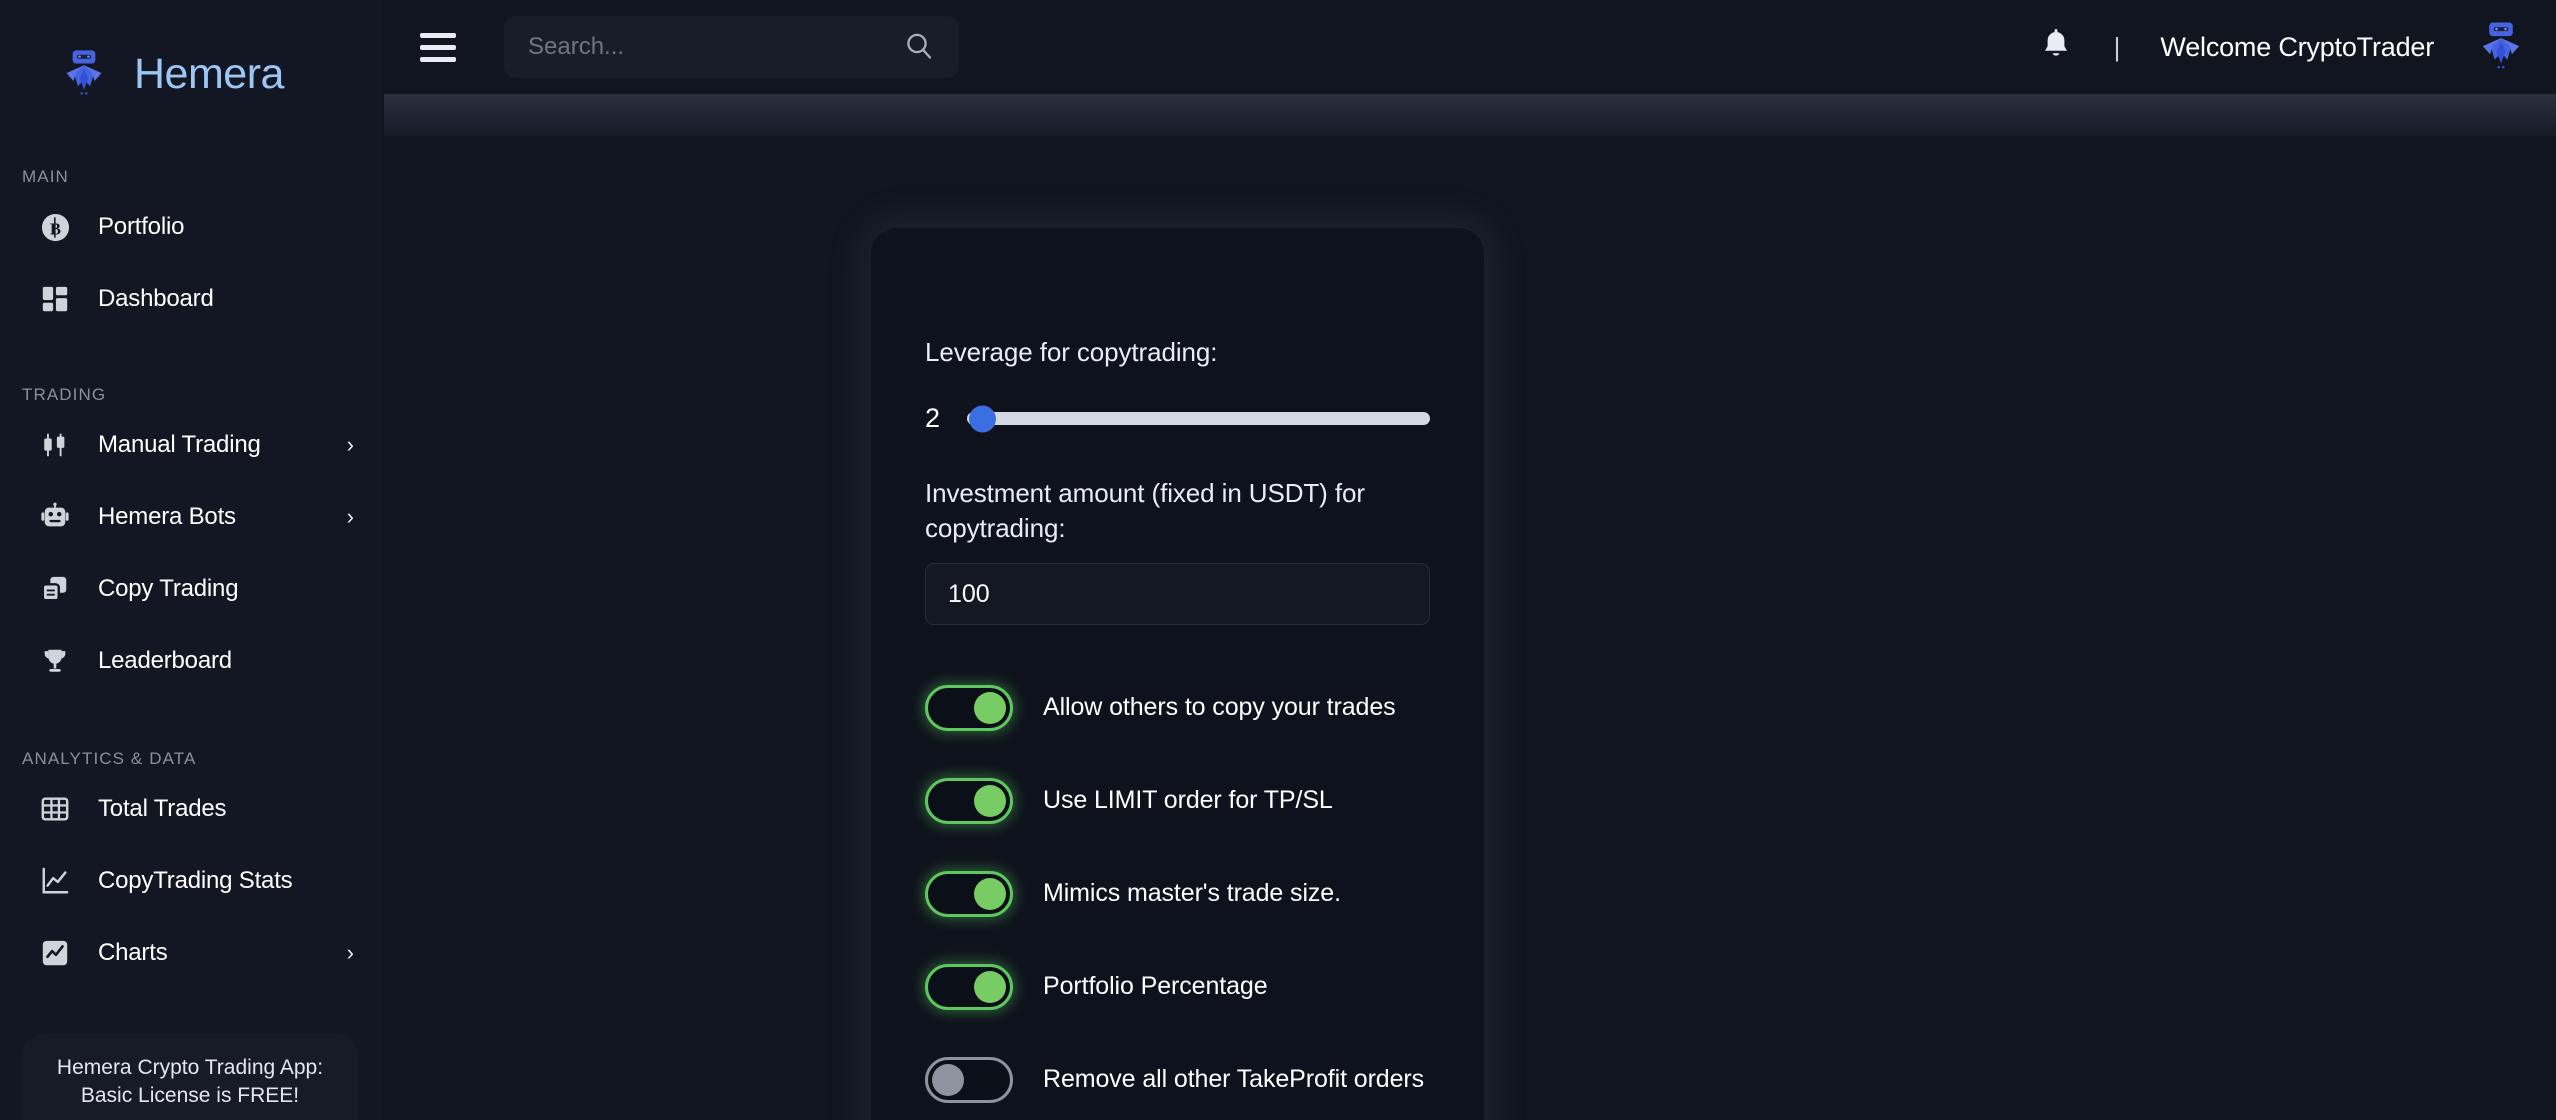 Image resolution: width=2556 pixels, height=1120 pixels. What do you see at coordinates (969, 707) in the screenshot?
I see `toggle-allow-others-copy` at bounding box center [969, 707].